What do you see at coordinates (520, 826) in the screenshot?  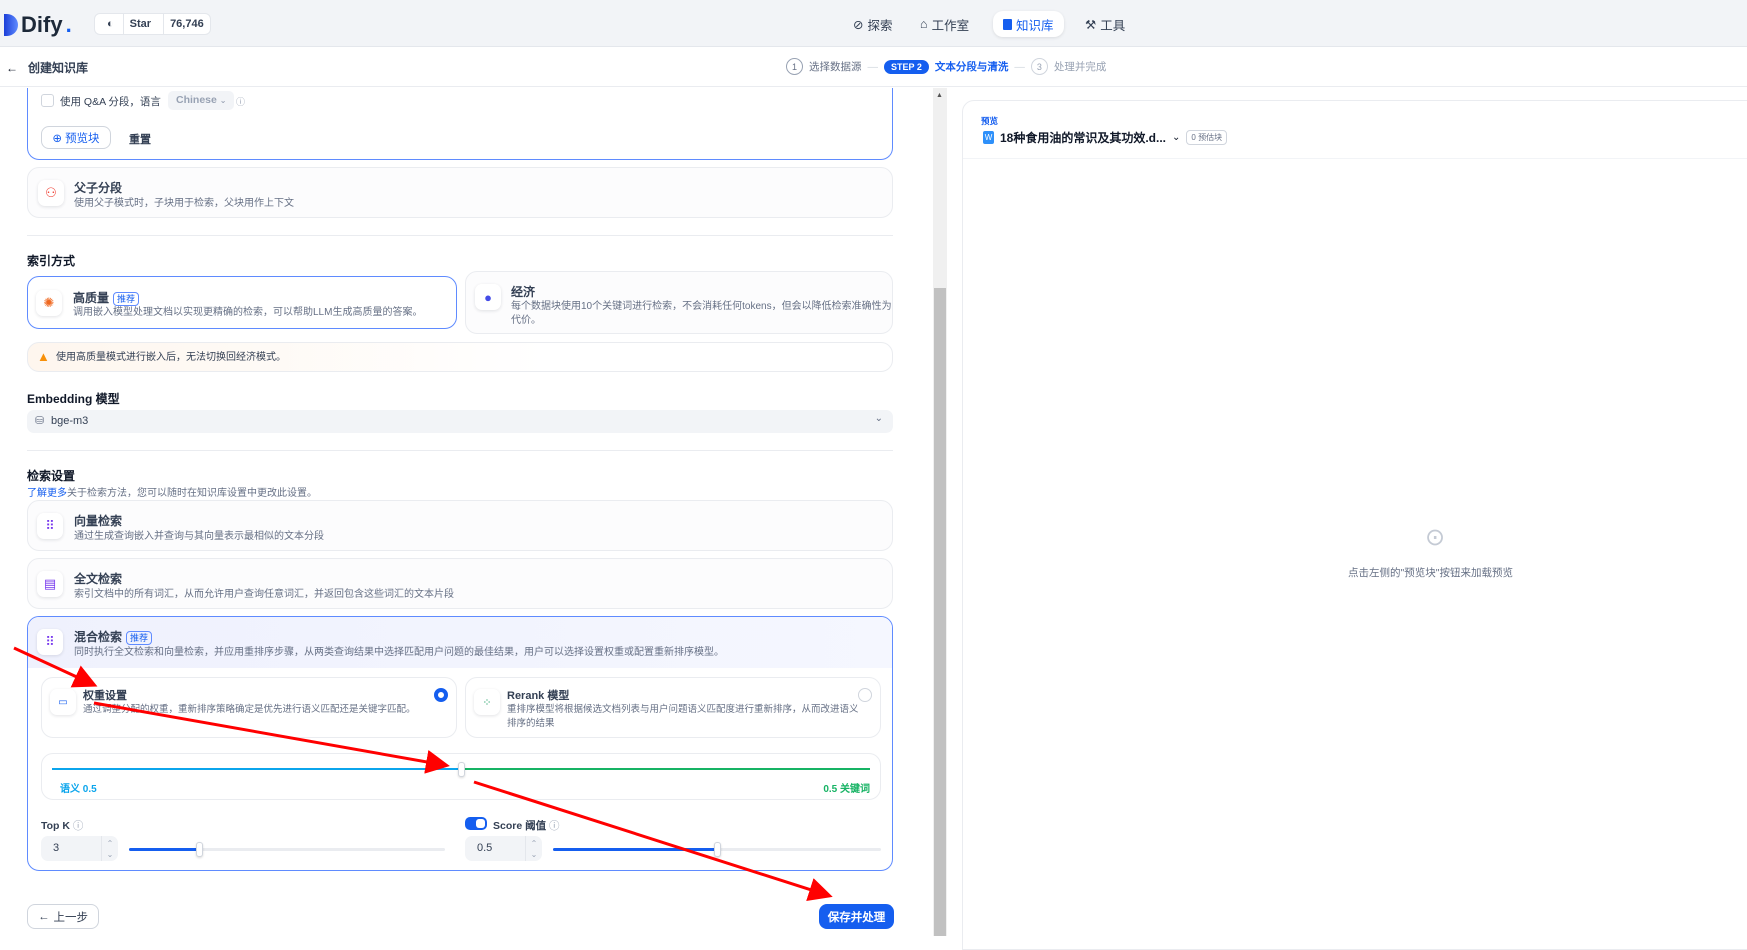 I see `score-threshold-label: Score 阈值` at bounding box center [520, 826].